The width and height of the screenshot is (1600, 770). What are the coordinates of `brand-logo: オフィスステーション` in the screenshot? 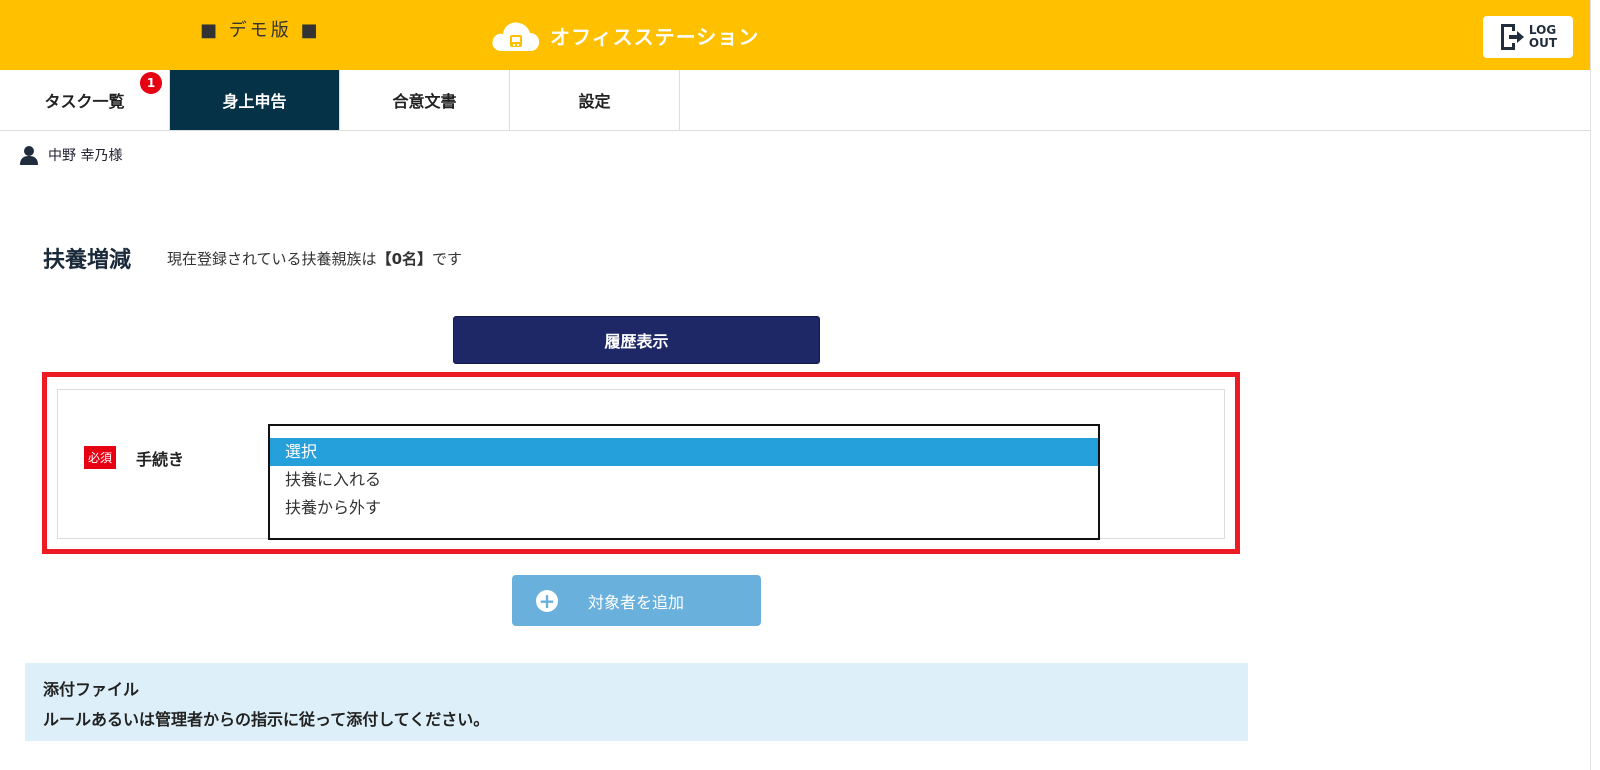 It's located at (624, 35).